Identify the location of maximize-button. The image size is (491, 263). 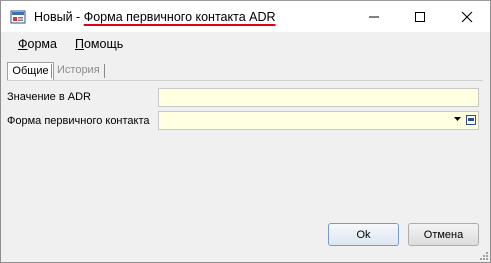
(420, 16).